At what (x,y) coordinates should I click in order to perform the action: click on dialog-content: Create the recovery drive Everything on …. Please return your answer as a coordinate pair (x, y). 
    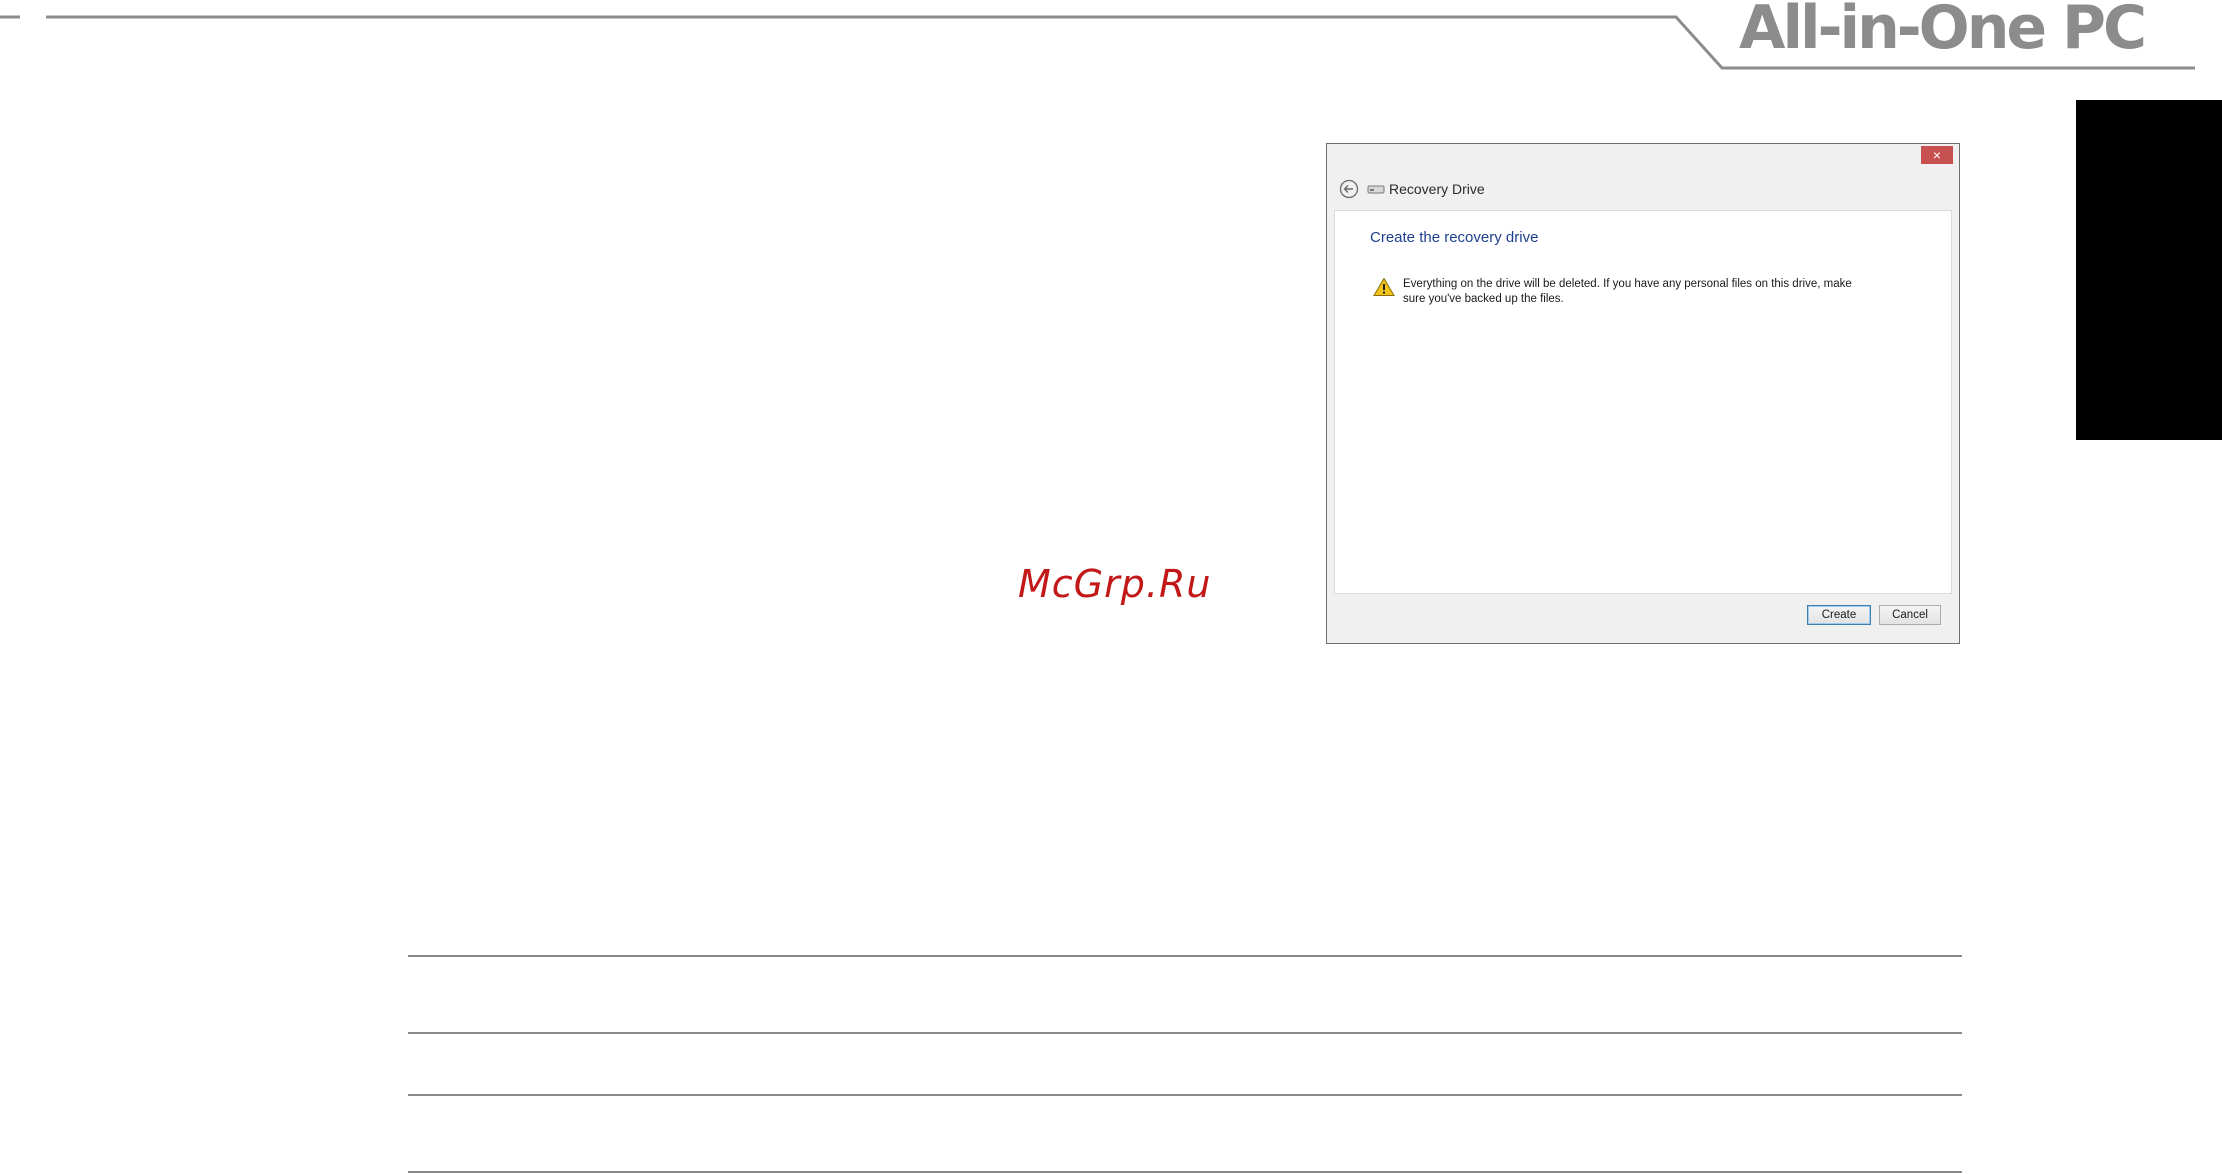
    Looking at the image, I should click on (1643, 402).